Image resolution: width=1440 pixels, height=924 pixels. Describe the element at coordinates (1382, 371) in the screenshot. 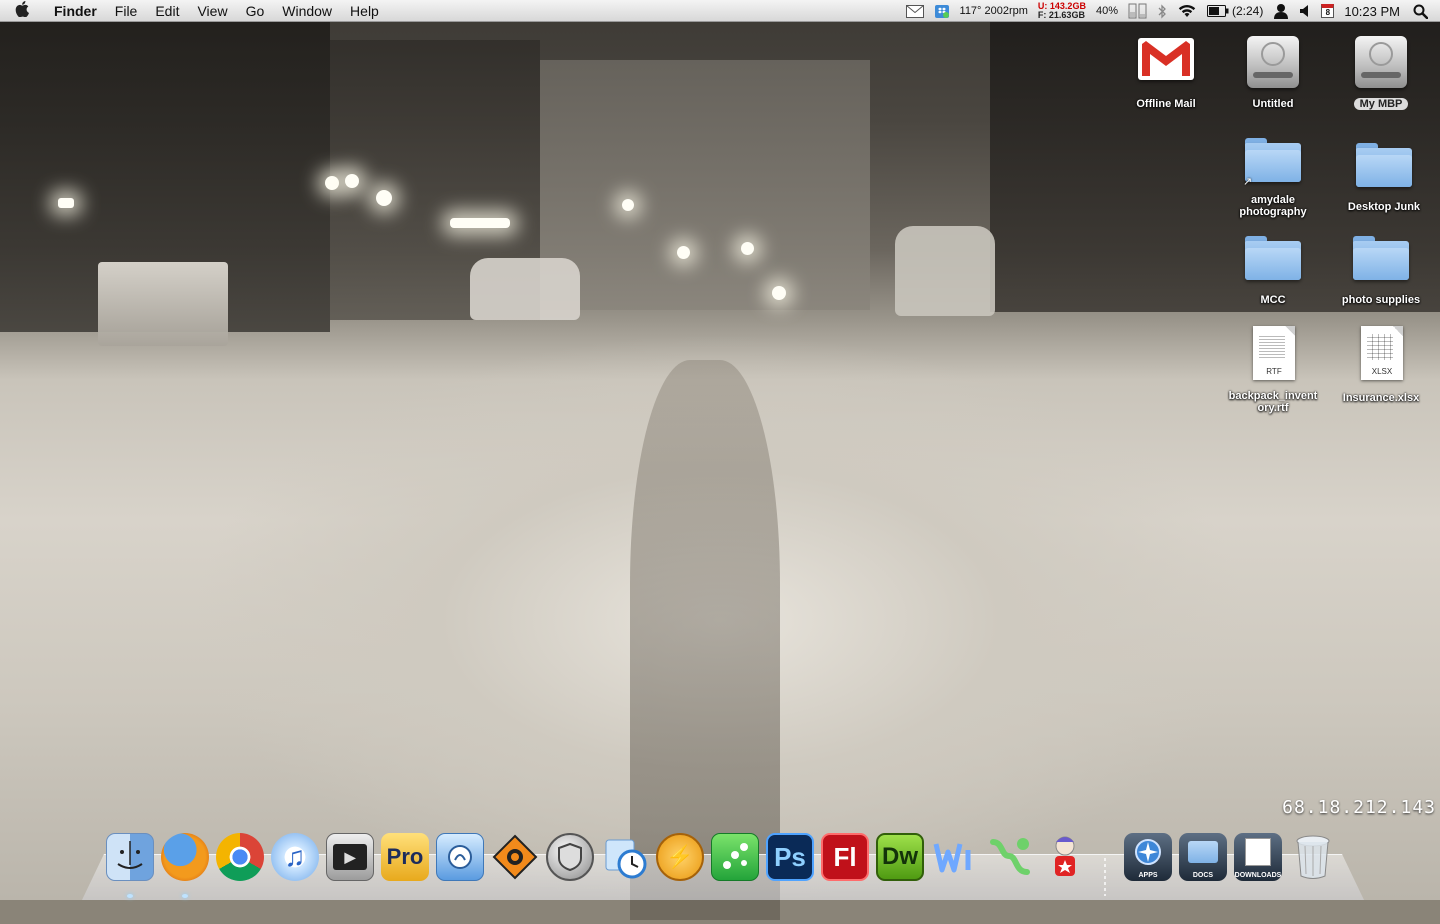

I see `file-extension-text: XLSX` at that location.